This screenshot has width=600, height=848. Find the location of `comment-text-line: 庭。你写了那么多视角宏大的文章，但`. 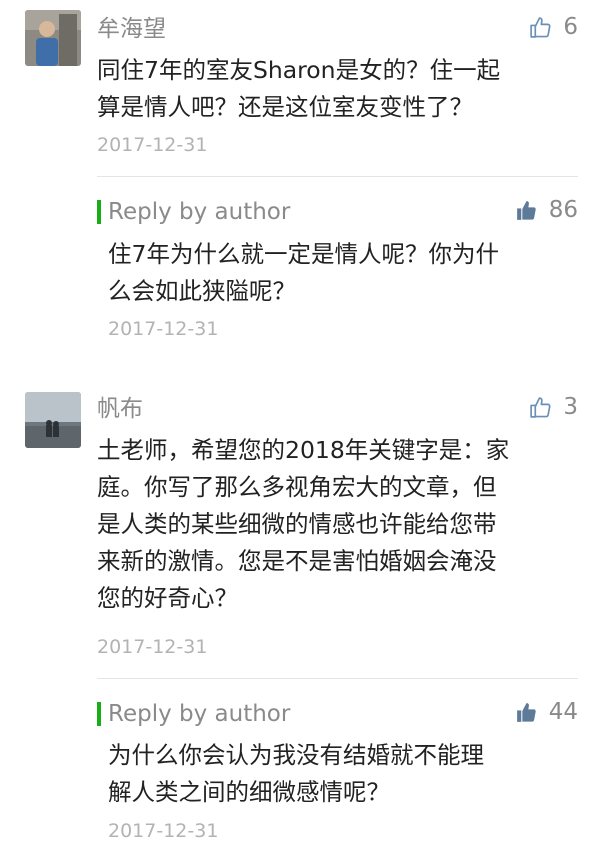

comment-text-line: 庭。你写了那么多视角宏大的文章，但 is located at coordinates (297, 487).